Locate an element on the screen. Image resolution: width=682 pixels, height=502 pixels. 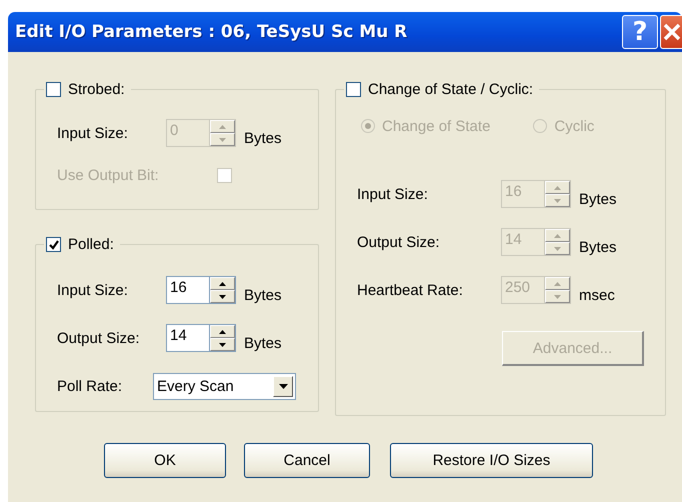
group-label: Polled: is located at coordinates (91, 244).